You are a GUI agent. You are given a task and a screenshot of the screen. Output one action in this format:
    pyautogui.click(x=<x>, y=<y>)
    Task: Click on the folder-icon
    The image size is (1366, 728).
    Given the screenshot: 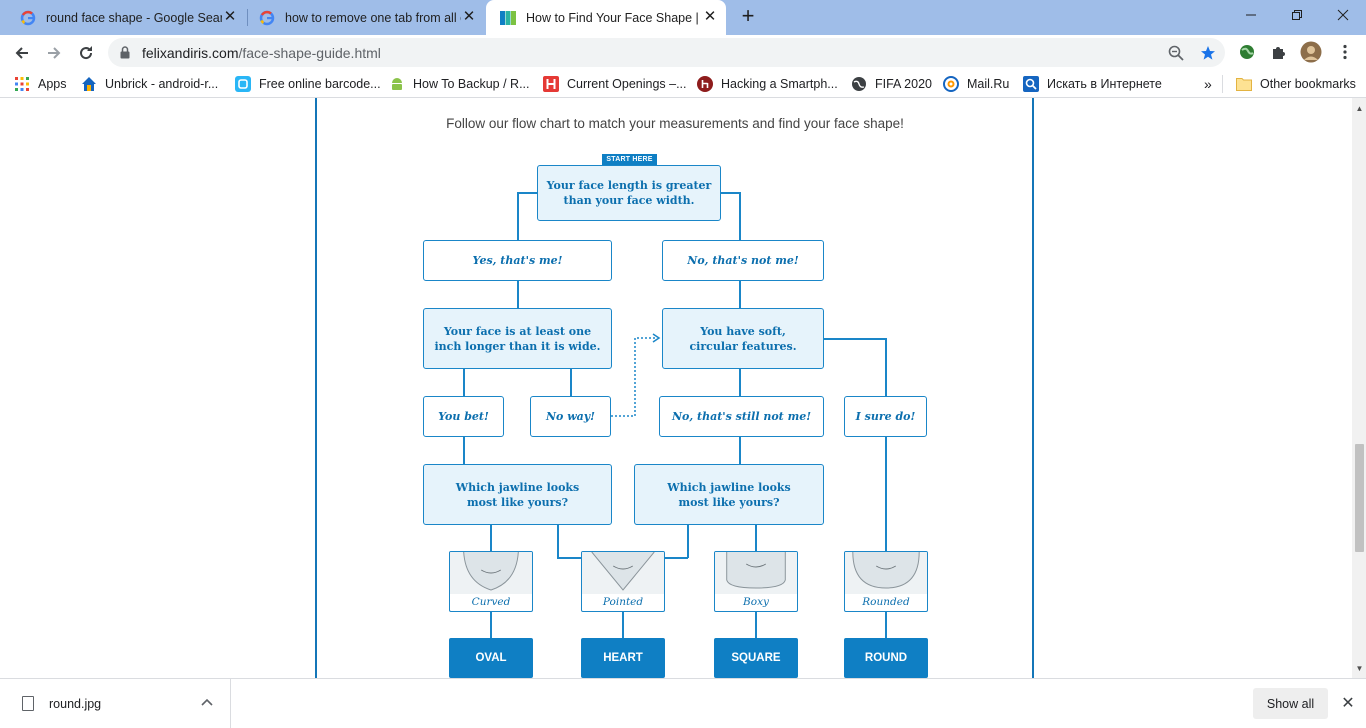 What is the action you would take?
    pyautogui.click(x=1244, y=84)
    